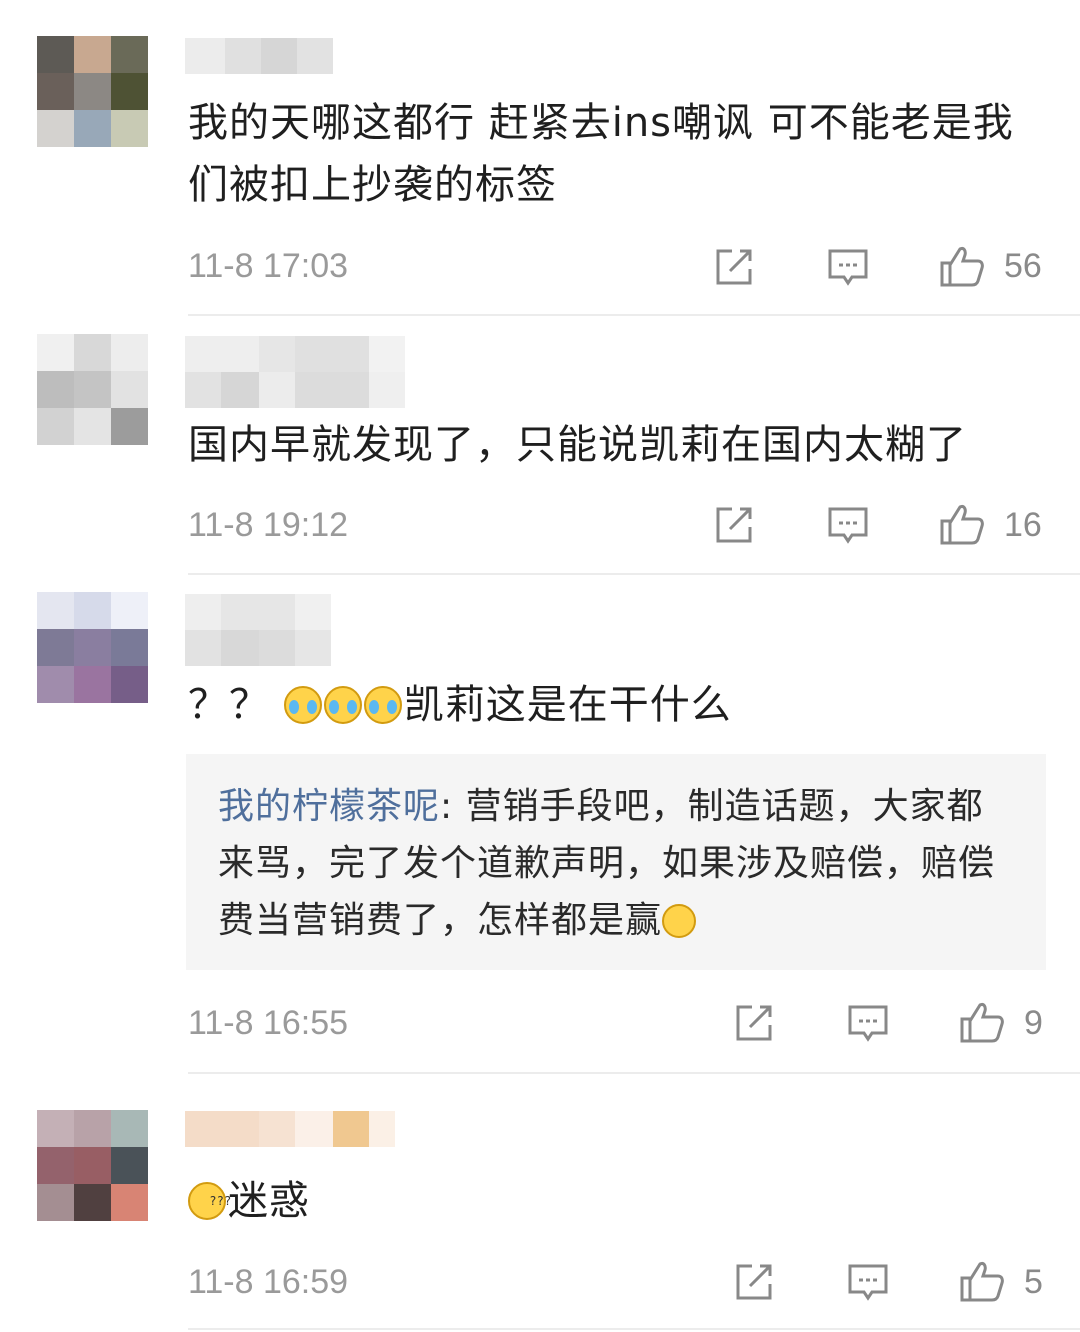 This screenshot has width=1080, height=1332. What do you see at coordinates (567, 705) in the screenshot?
I see `comment-text-suffix: 凯莉这是在干什么` at bounding box center [567, 705].